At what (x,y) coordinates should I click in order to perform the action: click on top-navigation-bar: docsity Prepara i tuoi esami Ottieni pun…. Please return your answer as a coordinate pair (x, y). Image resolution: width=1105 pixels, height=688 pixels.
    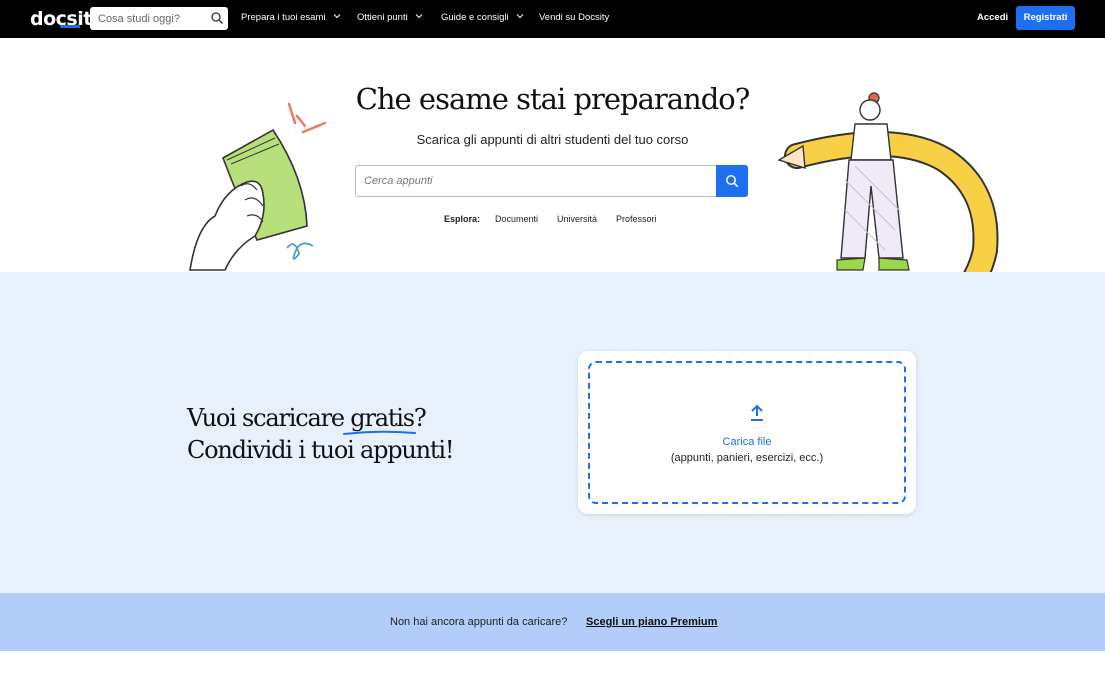
    Looking at the image, I should click on (552, 19).